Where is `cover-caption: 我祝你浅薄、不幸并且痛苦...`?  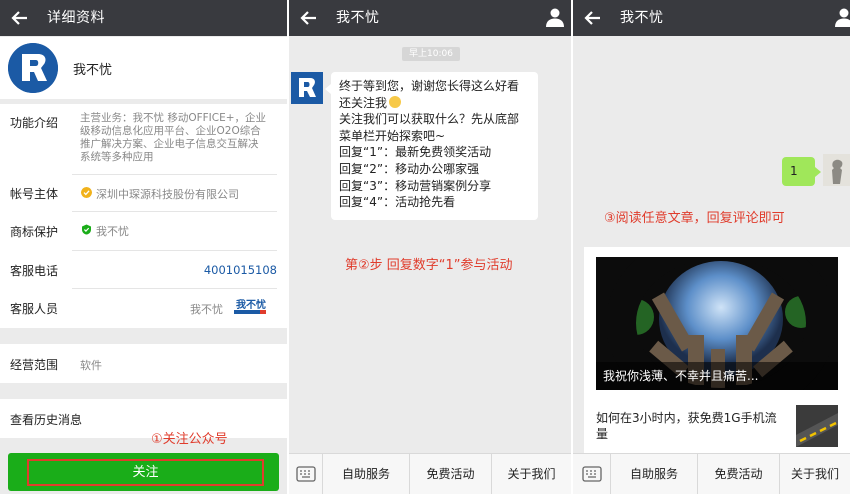
cover-caption: 我祝你浅薄、不幸并且痛苦... is located at coordinates (717, 376).